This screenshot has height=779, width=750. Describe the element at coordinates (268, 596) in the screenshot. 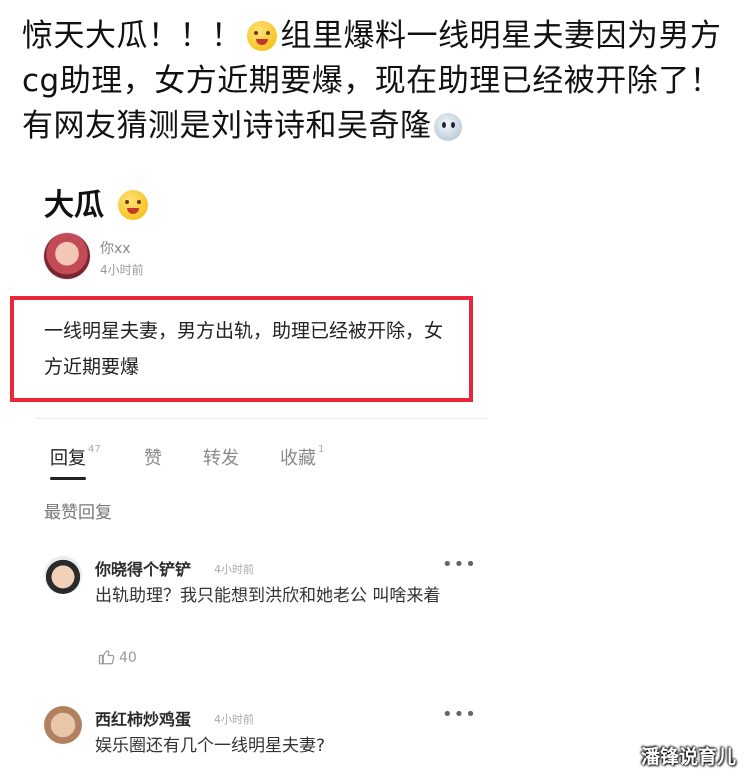

I see `comment-body: 出轨助理？我只能想到洪欣和她老公 叫啥来着` at that location.